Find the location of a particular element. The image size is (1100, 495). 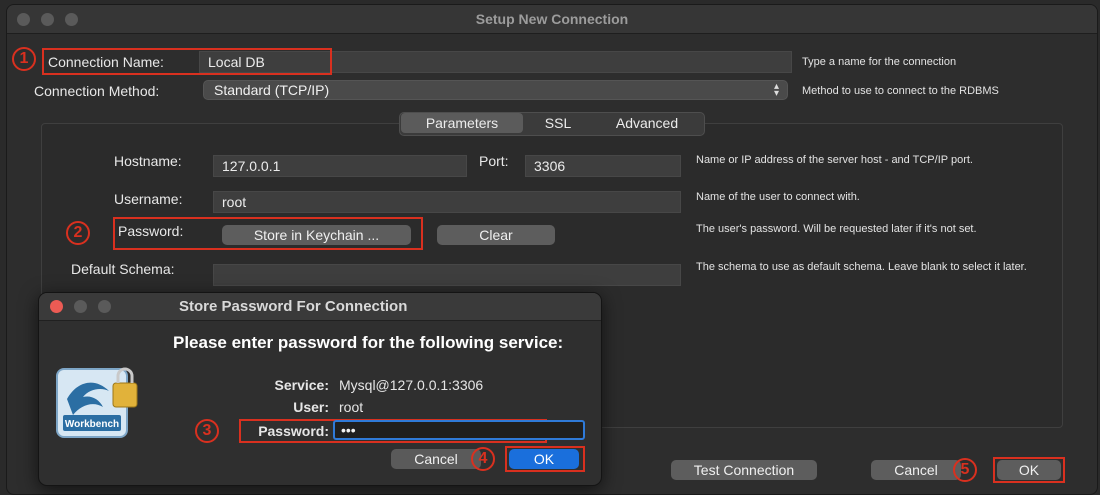

dialog-title: Store Password For Connection is located at coordinates (293, 306).